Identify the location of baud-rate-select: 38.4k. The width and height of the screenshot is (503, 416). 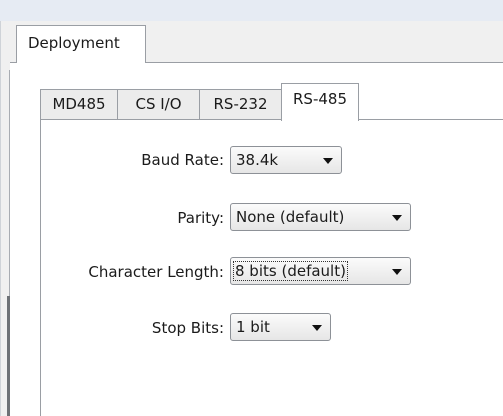
(286, 160).